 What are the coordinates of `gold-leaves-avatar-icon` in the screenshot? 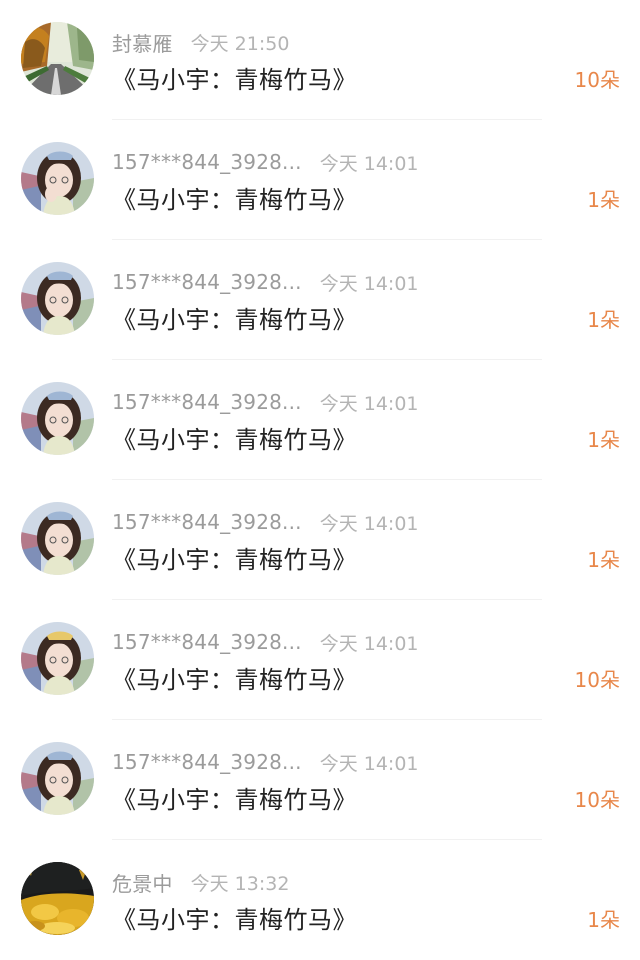 It's located at (57, 898).